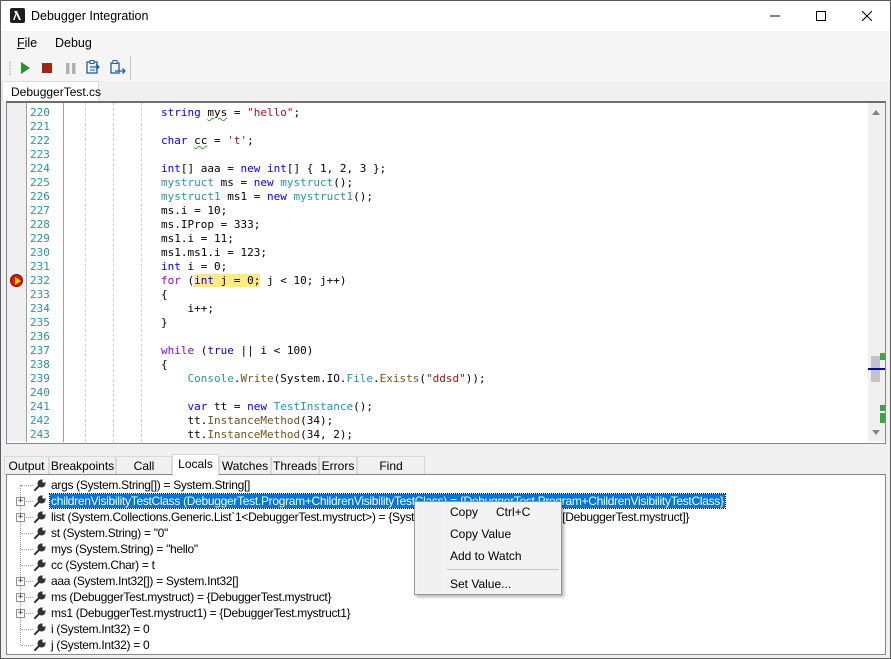 The width and height of the screenshot is (891, 659). What do you see at coordinates (17, 272) in the screenshot?
I see `breakpoint-margin` at bounding box center [17, 272].